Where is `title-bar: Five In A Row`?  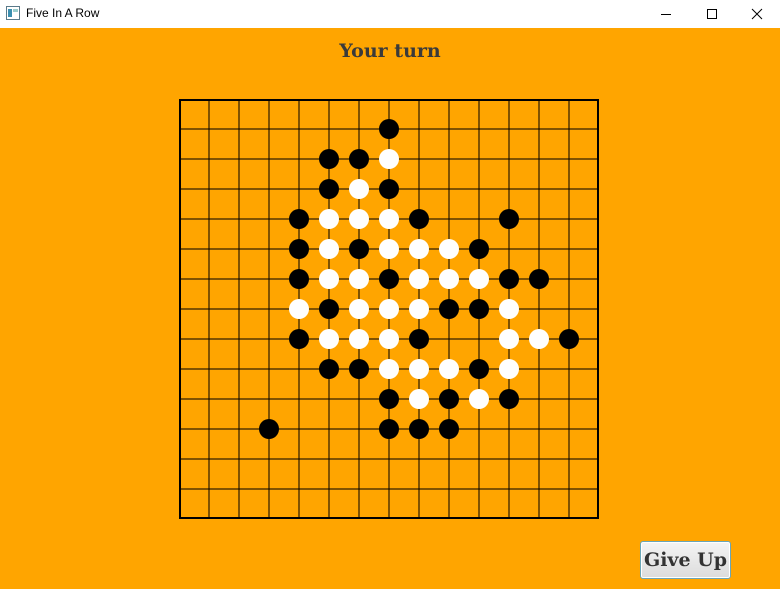
title-bar: Five In A Row is located at coordinates (390, 14).